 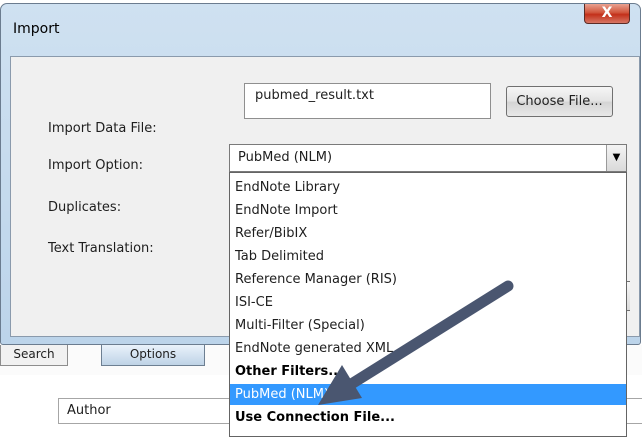 I want to click on close-button: X, so click(x=607, y=14).